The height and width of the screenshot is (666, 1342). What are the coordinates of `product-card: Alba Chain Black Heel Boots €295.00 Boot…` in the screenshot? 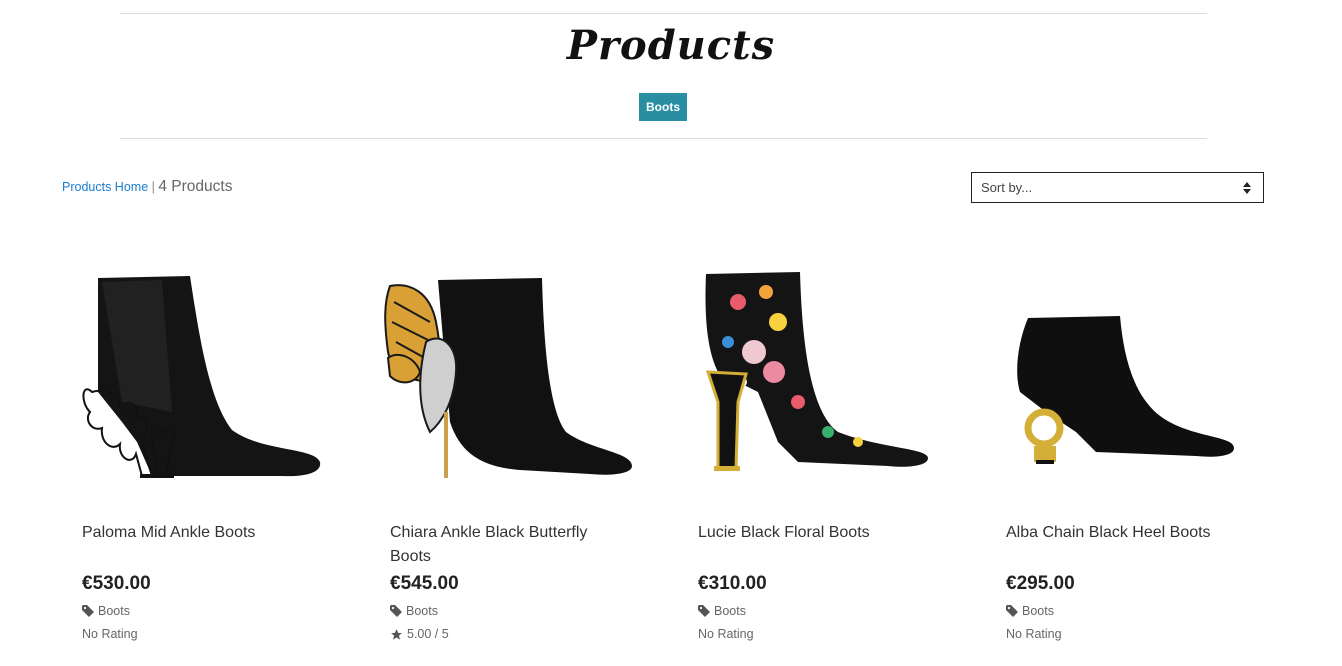 It's located at (1121, 451).